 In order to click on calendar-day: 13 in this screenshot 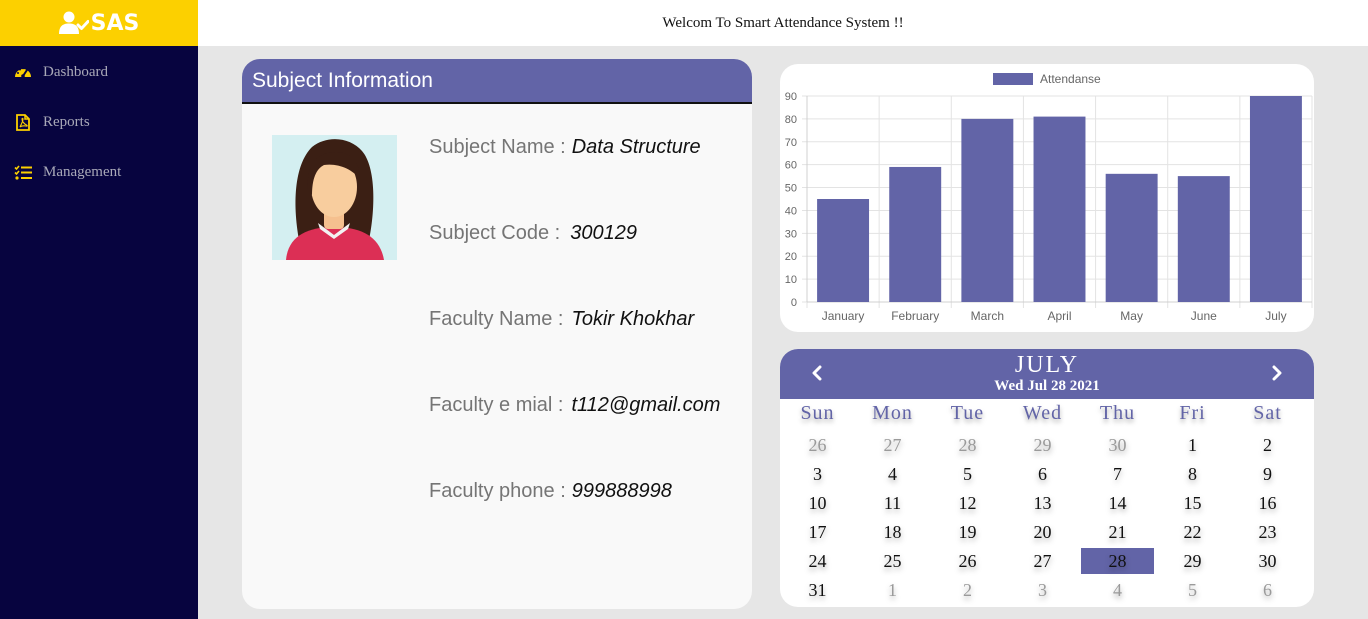, I will do `click(1042, 503)`.